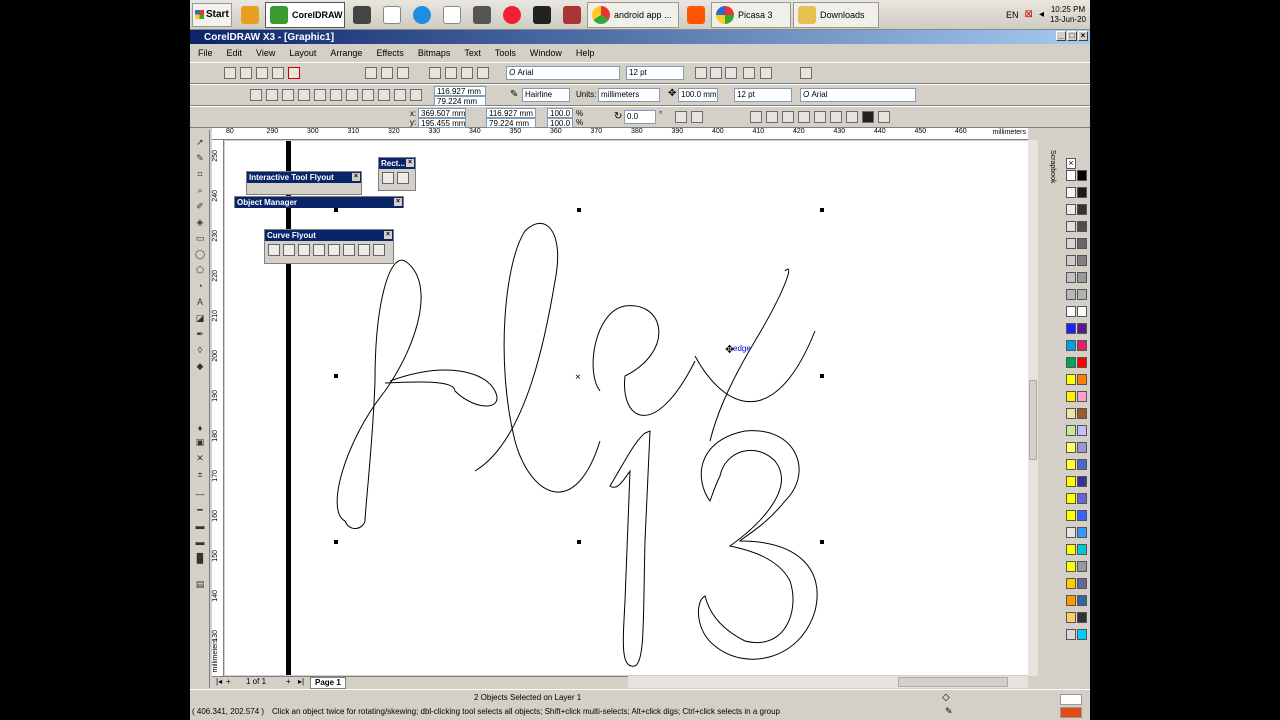 The image size is (1280, 720). I want to click on no-outline-icon: ✕, so click(200, 458).